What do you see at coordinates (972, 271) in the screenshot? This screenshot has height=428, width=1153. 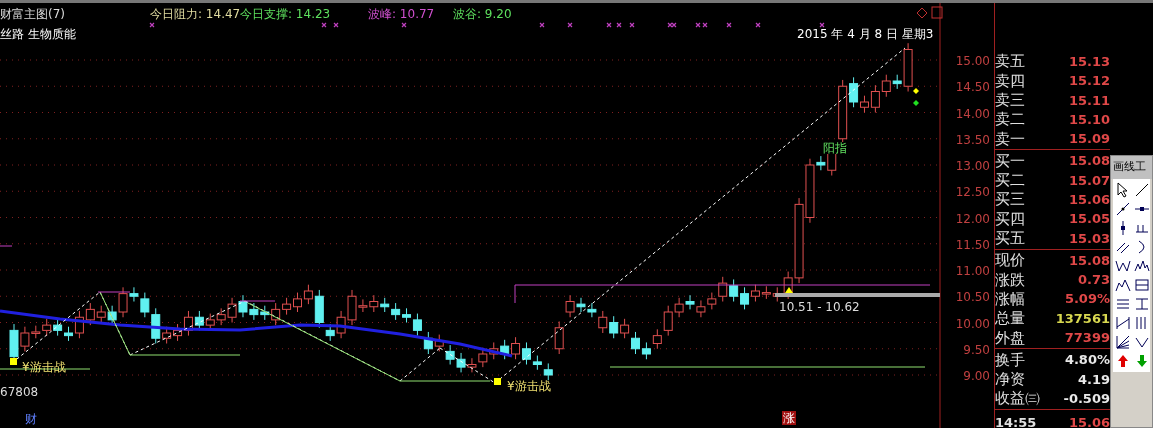 I see `axis-label: 11.00` at bounding box center [972, 271].